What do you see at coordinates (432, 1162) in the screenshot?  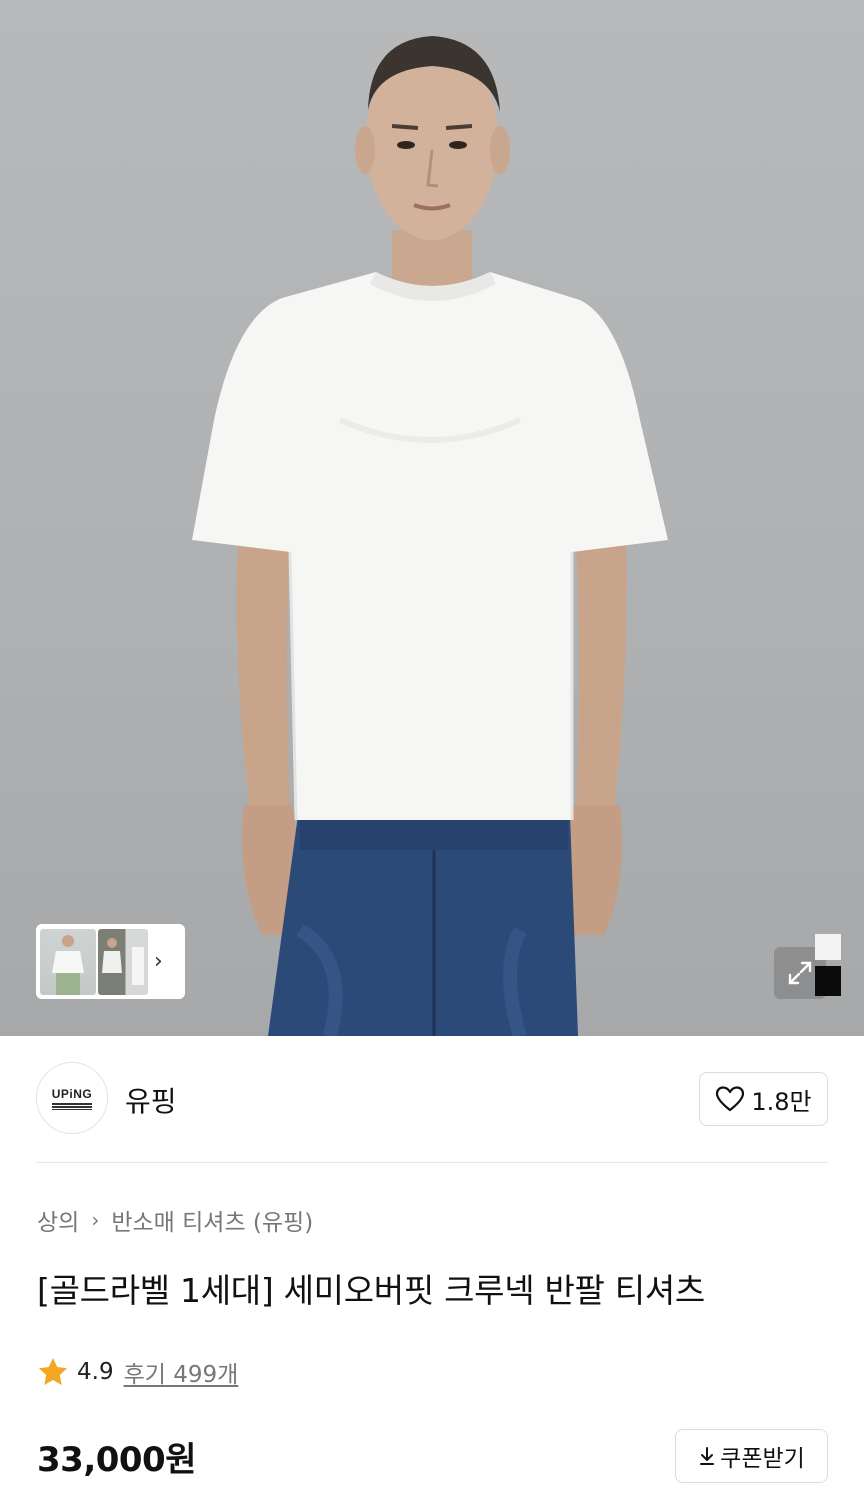 I see `divider` at bounding box center [432, 1162].